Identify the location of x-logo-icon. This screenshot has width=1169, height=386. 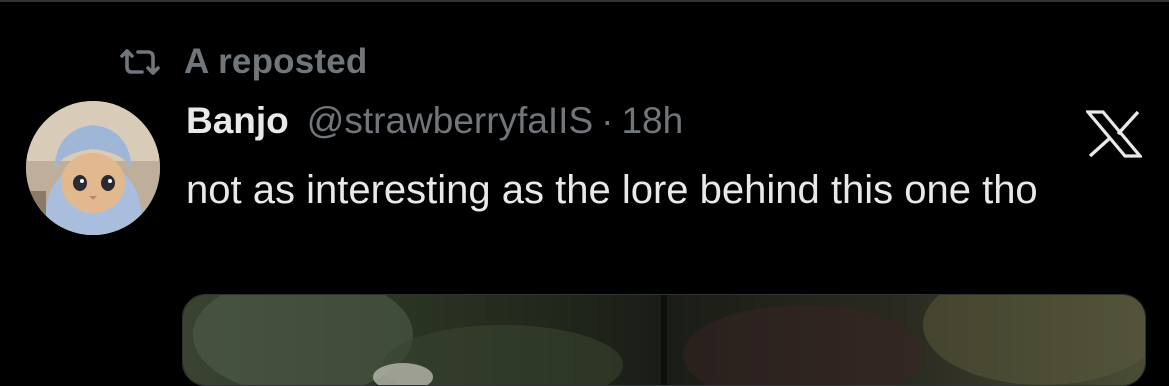
(1114, 134).